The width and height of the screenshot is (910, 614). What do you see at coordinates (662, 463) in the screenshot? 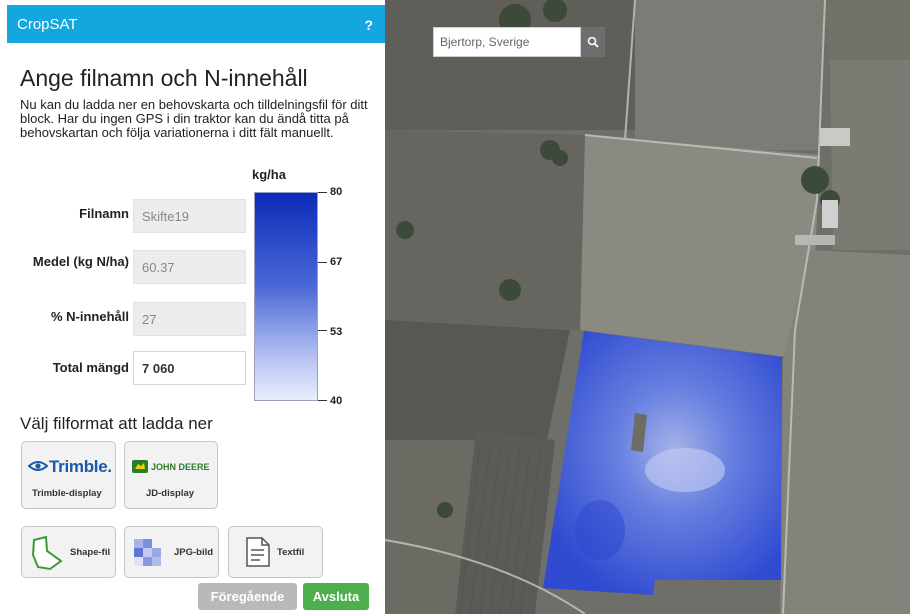
I see `field-overlay` at bounding box center [662, 463].